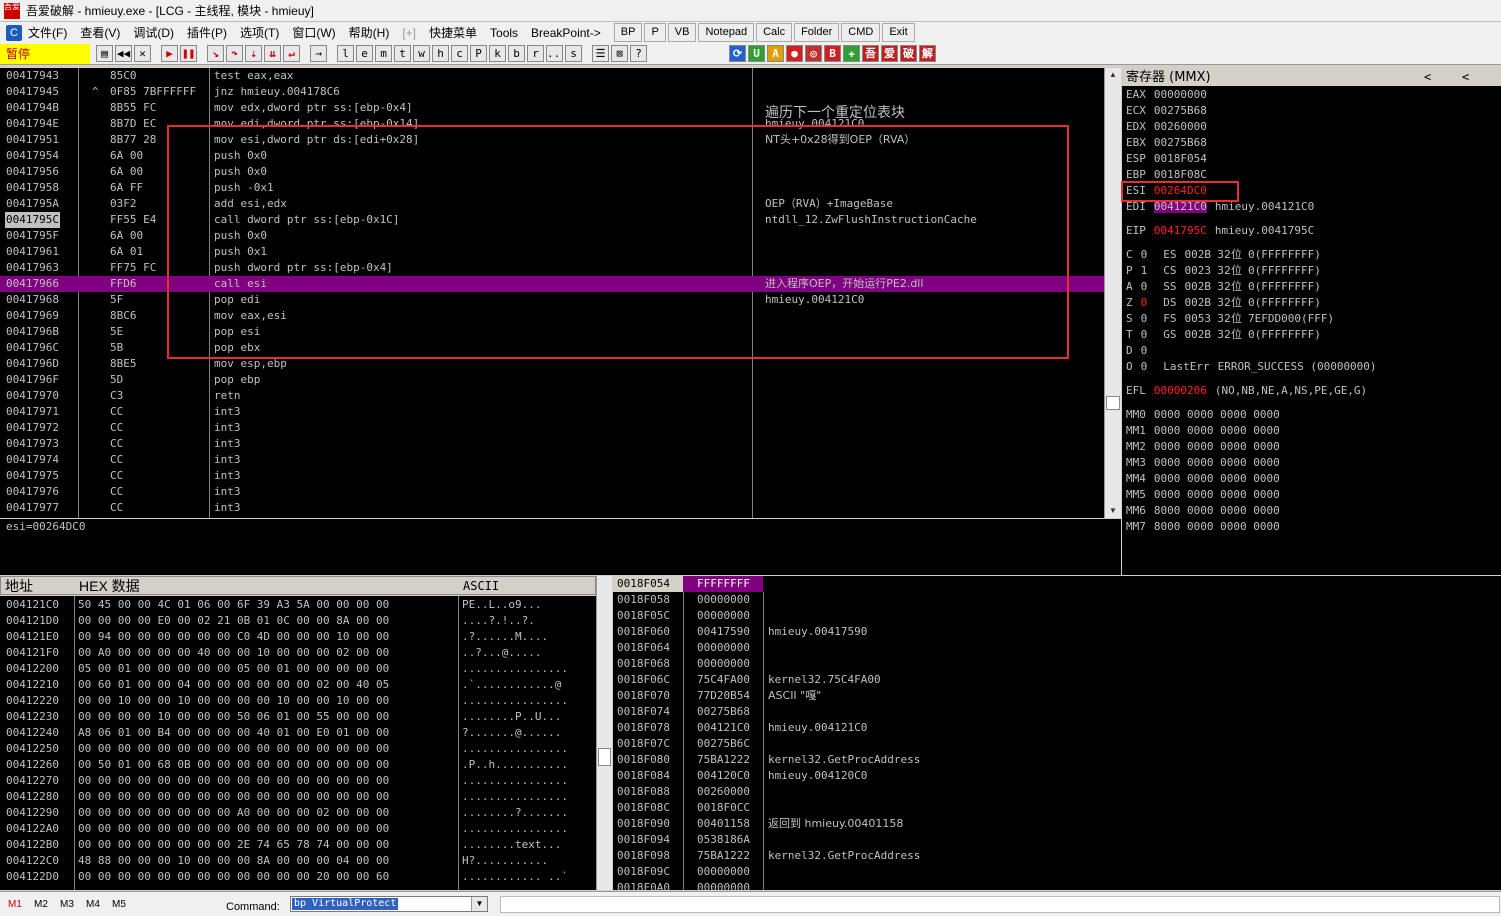 The image size is (1501, 916). I want to click on tab-m5: M5, so click(119, 904).